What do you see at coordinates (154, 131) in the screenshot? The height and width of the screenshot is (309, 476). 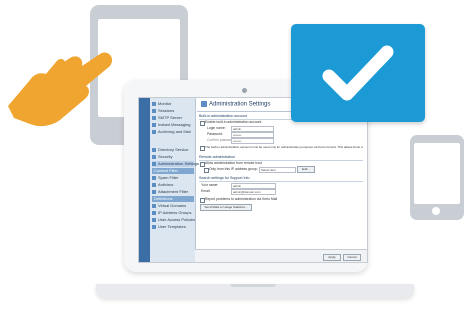 I see `archive-icon` at bounding box center [154, 131].